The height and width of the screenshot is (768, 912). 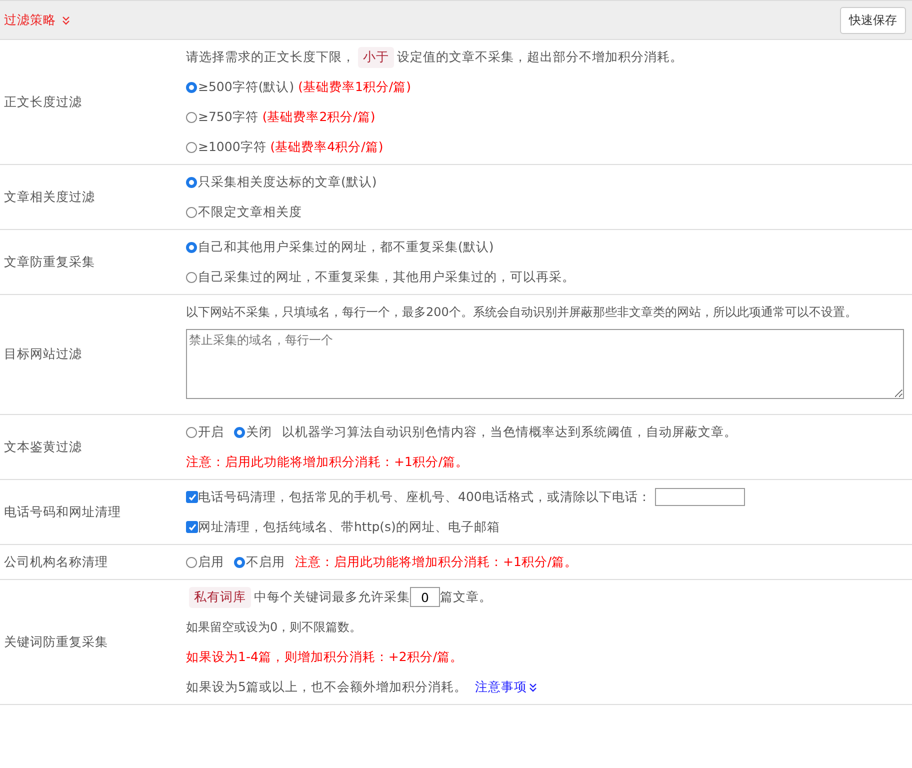 I want to click on row-label: 关键词防重复采集, so click(x=56, y=642).